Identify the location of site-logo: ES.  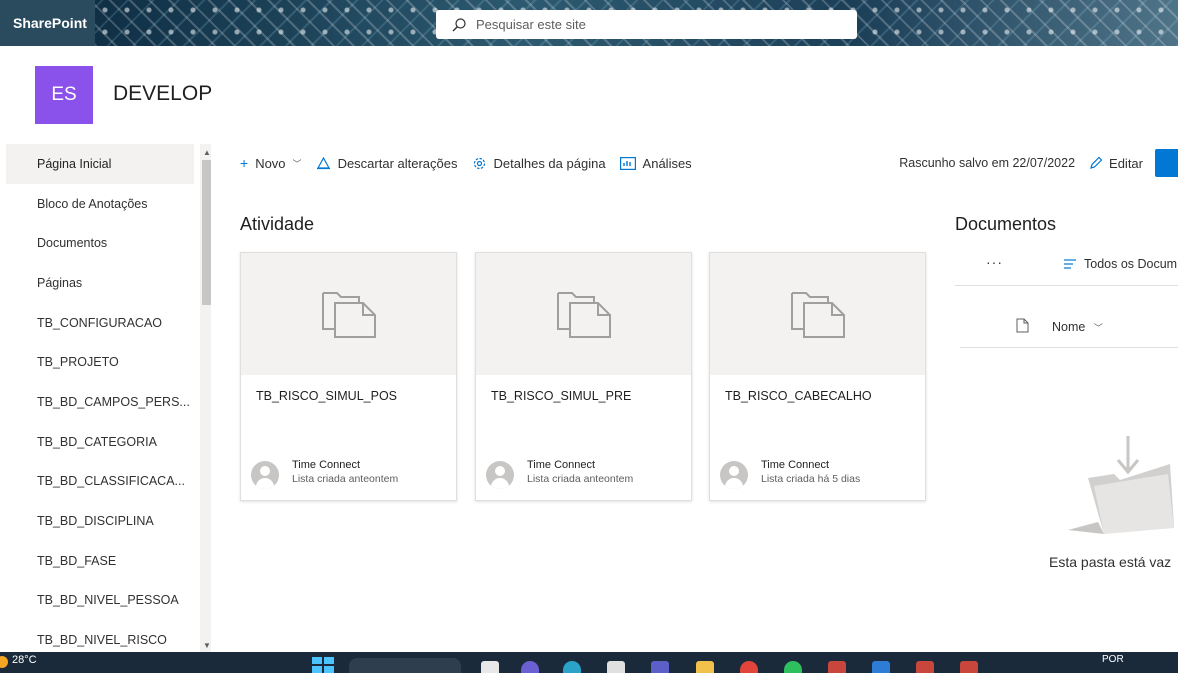
(64, 95).